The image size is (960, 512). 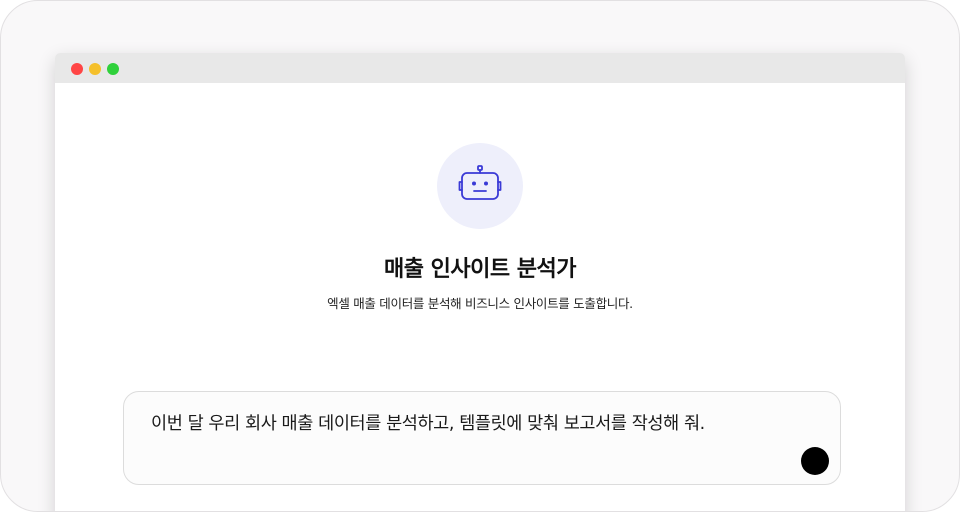 What do you see at coordinates (480, 269) in the screenshot?
I see `assistant-title: 매출 인사이트 분석가` at bounding box center [480, 269].